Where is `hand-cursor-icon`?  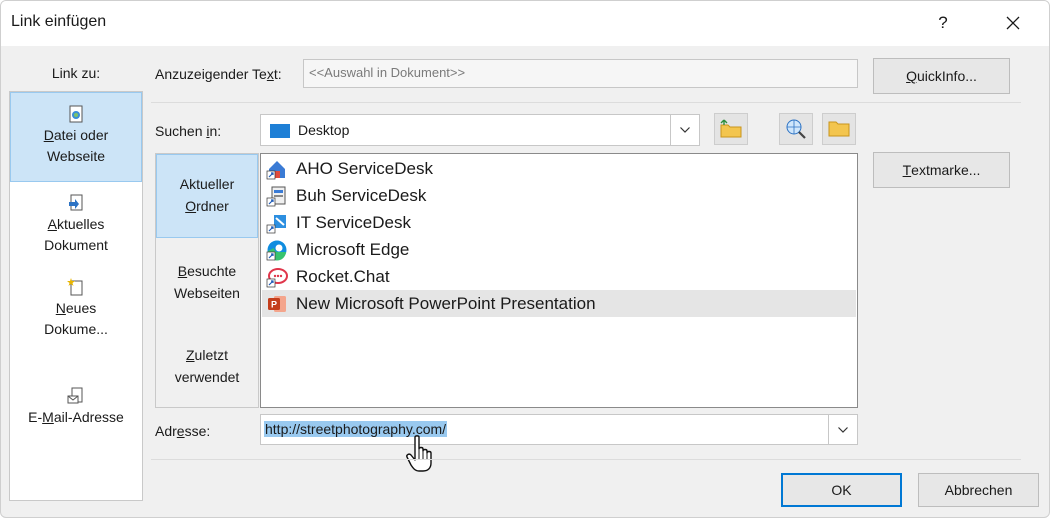 hand-cursor-icon is located at coordinates (419, 453).